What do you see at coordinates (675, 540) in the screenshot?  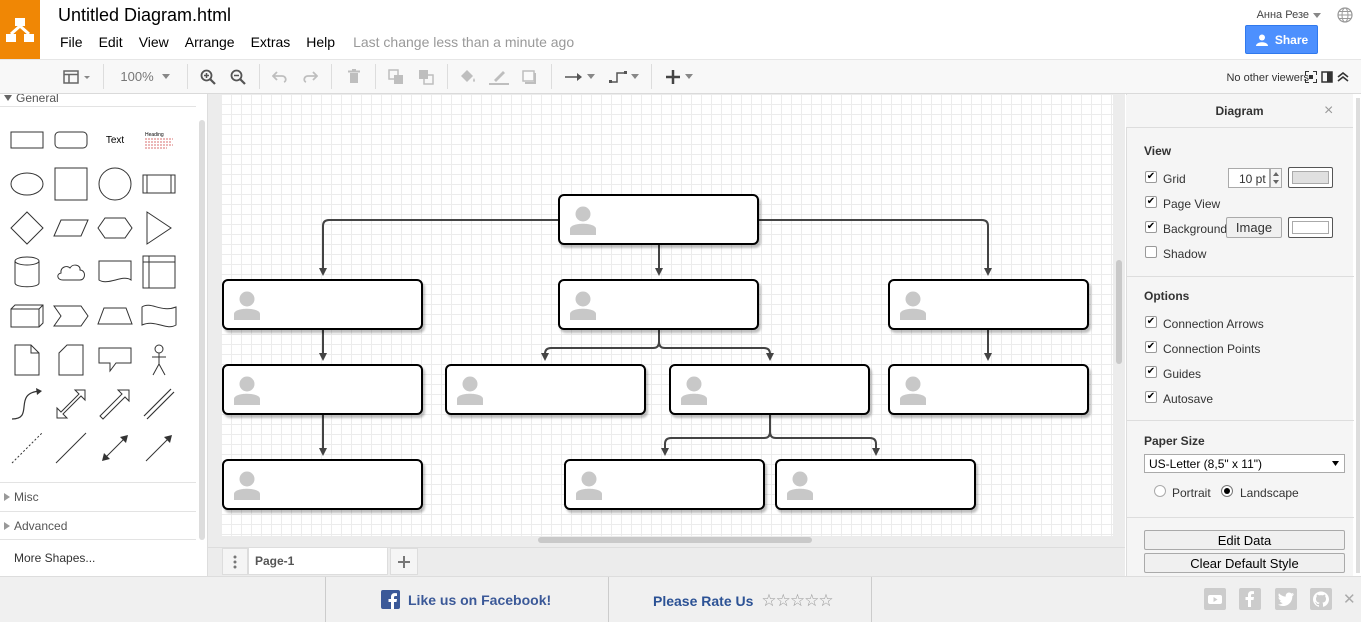 I see `horizontal-scrollbar` at bounding box center [675, 540].